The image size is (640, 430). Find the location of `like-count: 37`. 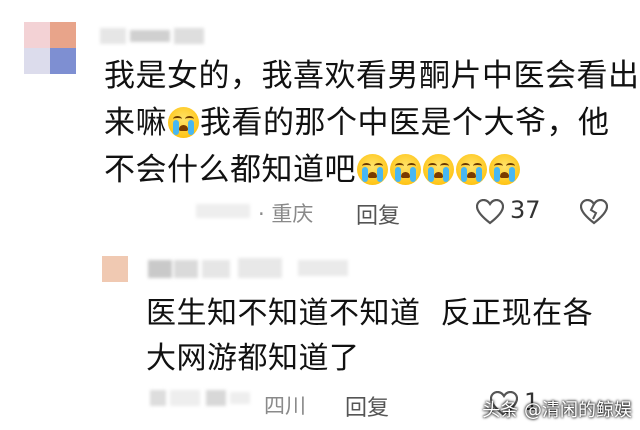

like-count: 37 is located at coordinates (525, 210).